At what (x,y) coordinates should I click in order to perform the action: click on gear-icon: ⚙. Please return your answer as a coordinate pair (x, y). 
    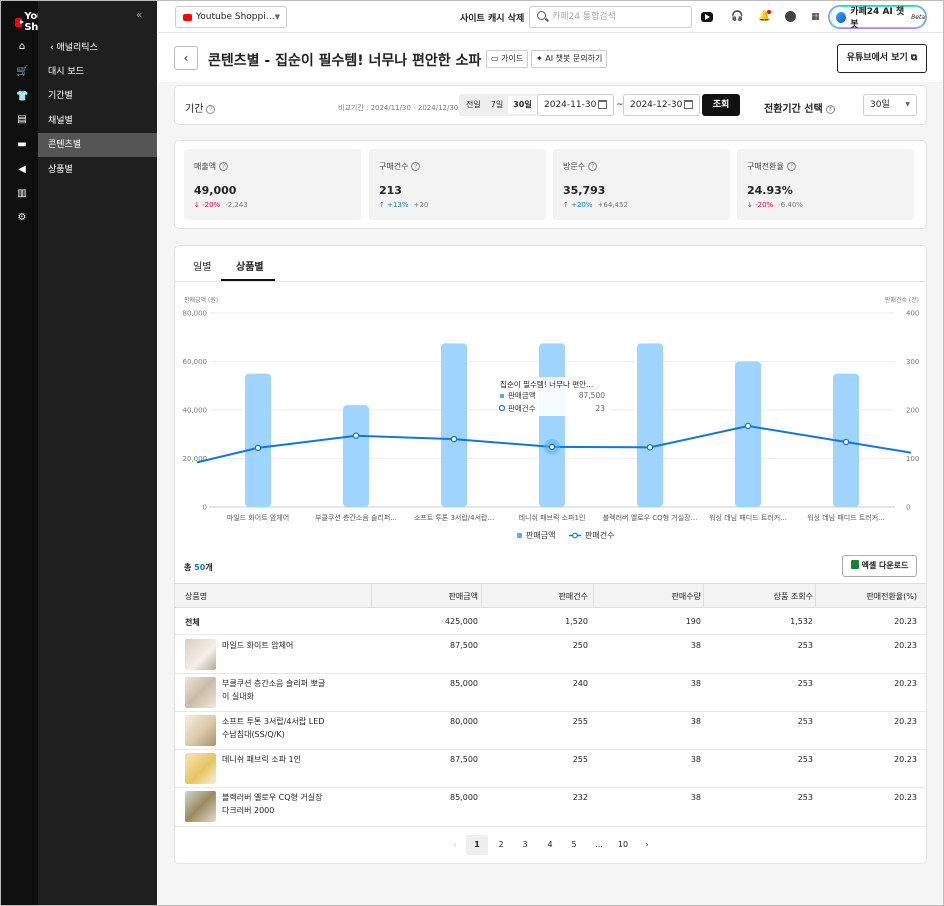
    Looking at the image, I should click on (22, 218).